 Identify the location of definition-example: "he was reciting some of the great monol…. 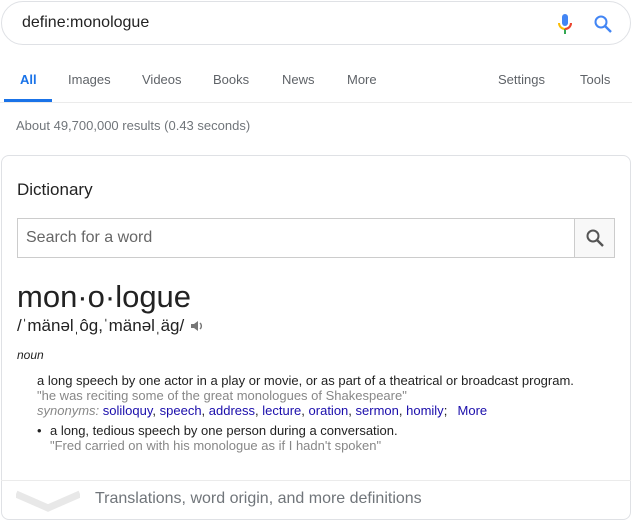
(222, 395).